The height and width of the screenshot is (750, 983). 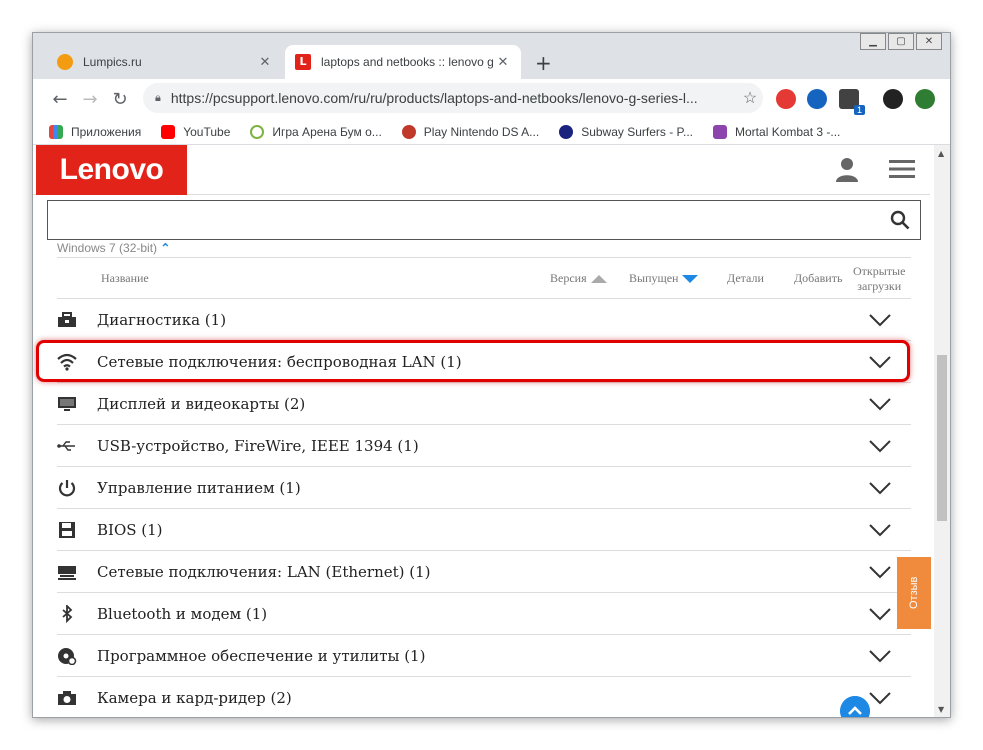 What do you see at coordinates (56, 131) in the screenshot?
I see `apps-grid-icon` at bounding box center [56, 131].